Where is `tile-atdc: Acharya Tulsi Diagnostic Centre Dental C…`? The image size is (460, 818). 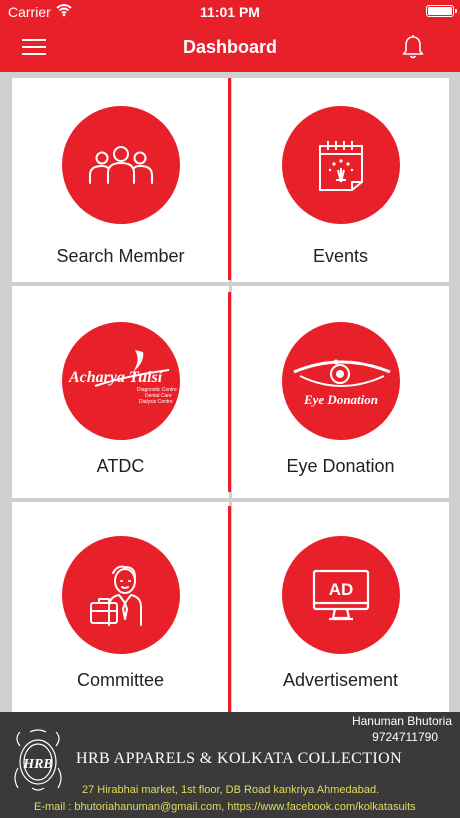
tile-atdc: Acharya Tulsi Diagnostic Centre Dental C… is located at coordinates (120, 392).